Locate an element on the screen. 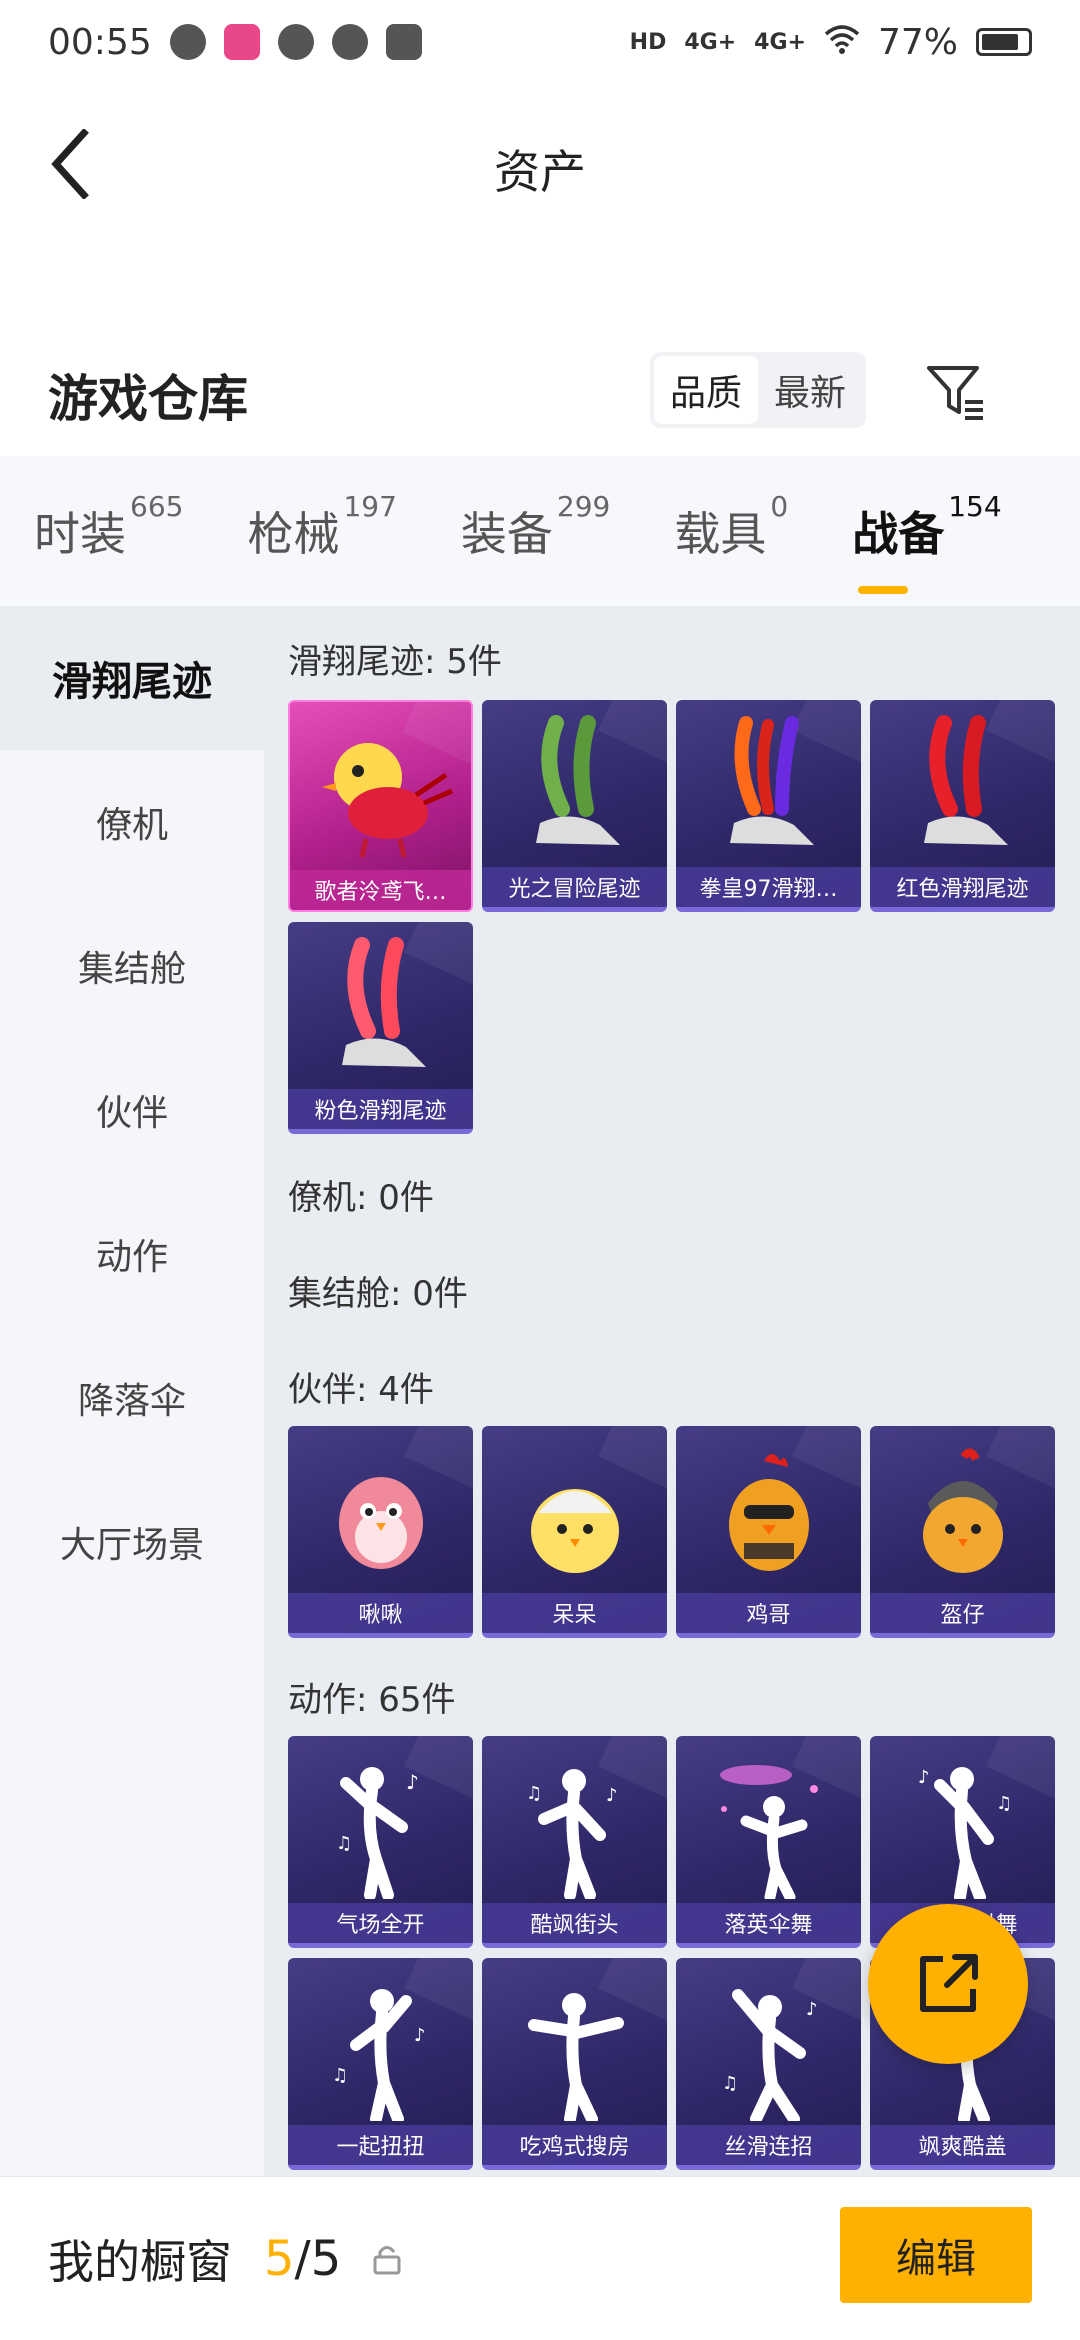 The image size is (1080, 2340). item-card: 鸡哥 is located at coordinates (768, 1532).